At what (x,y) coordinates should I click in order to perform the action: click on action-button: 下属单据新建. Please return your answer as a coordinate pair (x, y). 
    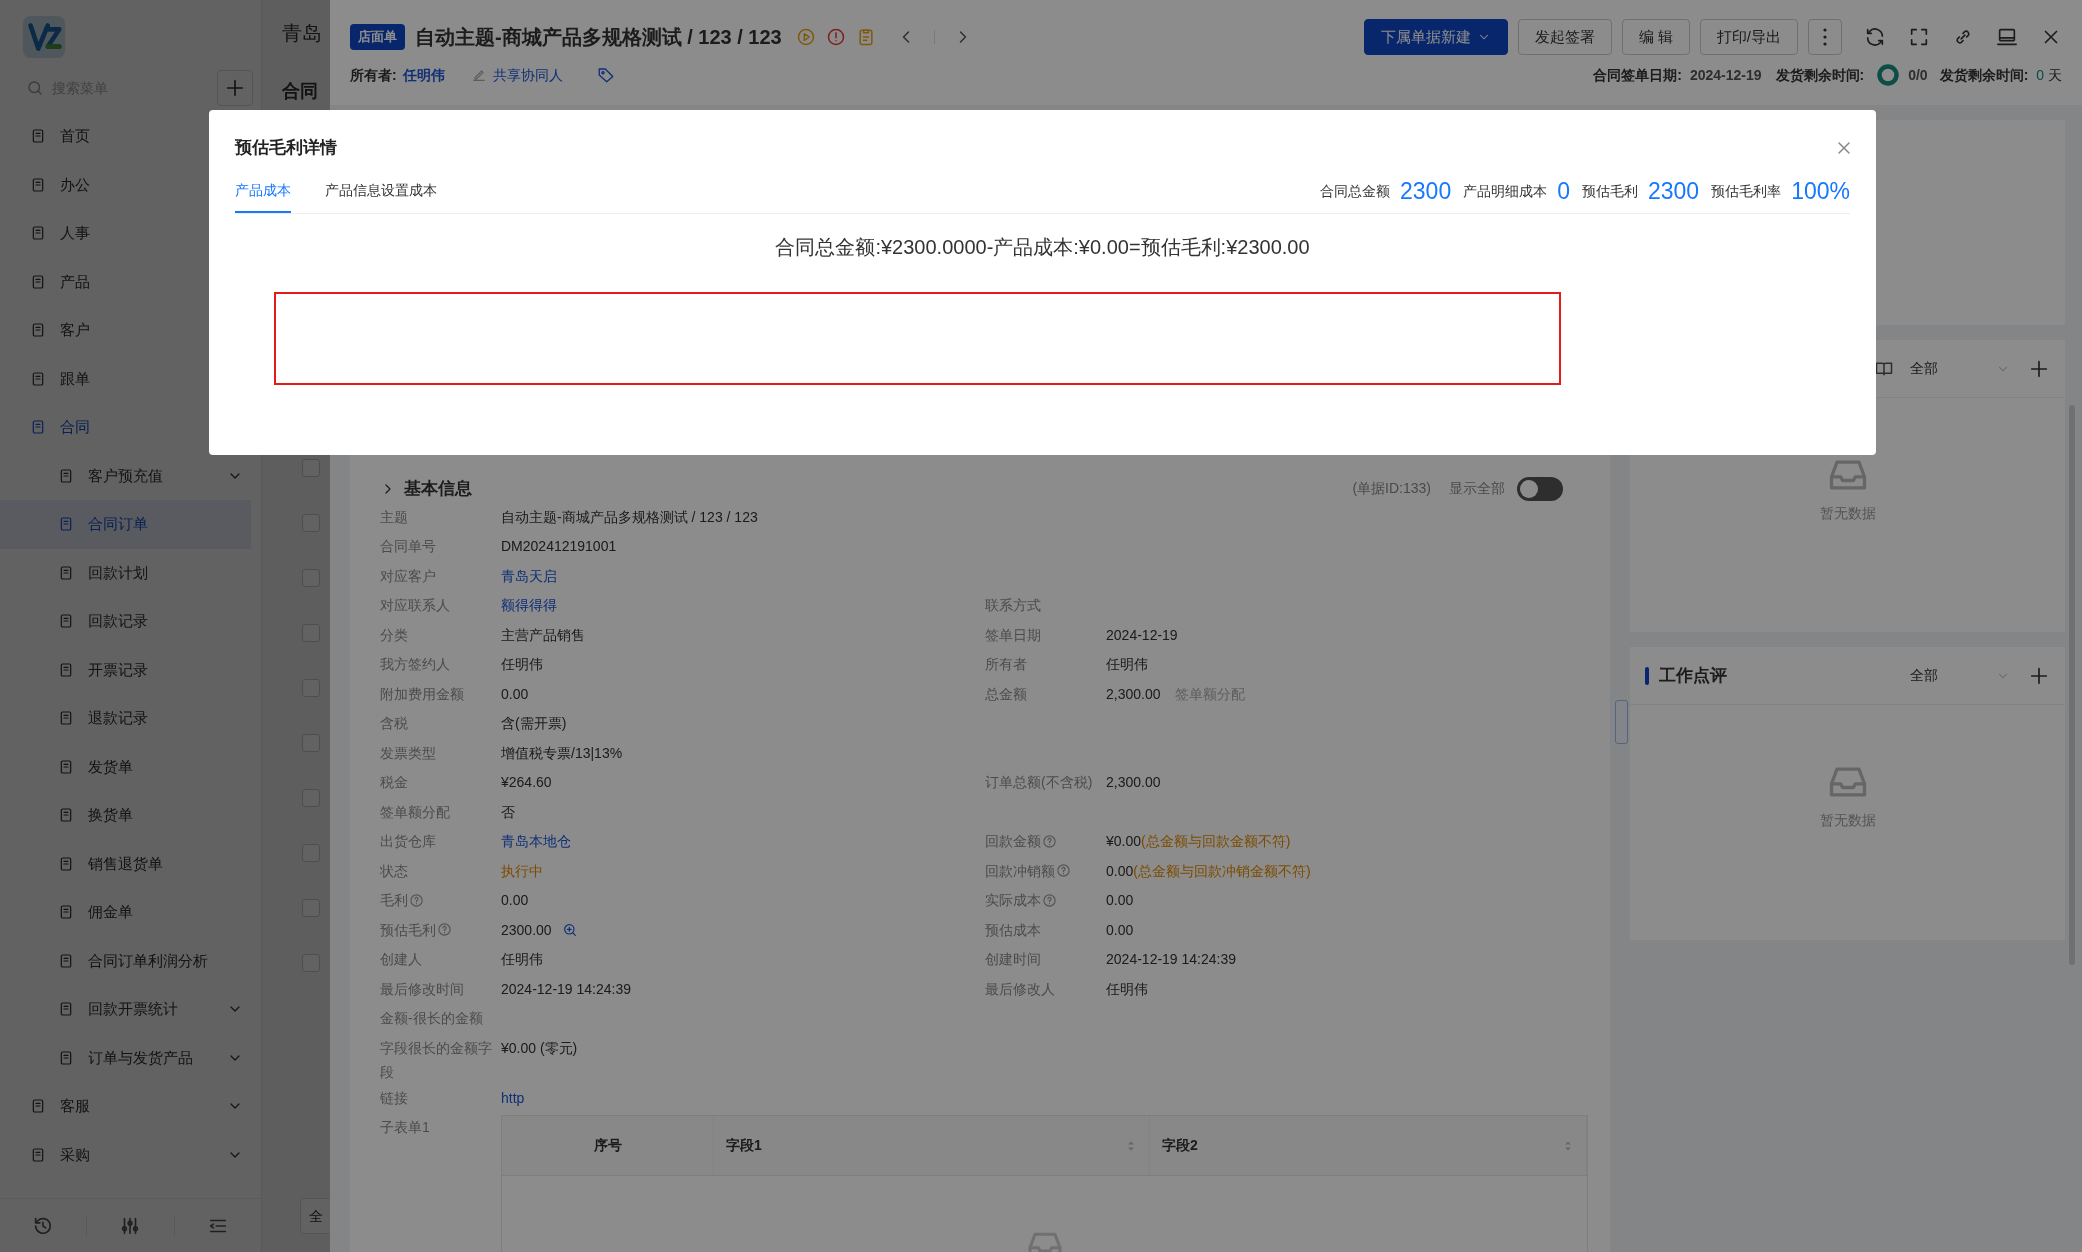
    Looking at the image, I should click on (1435, 37).